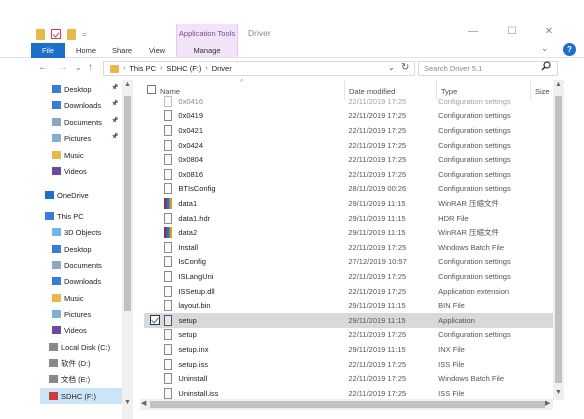 The image size is (584, 419). What do you see at coordinates (222, 68) in the screenshot?
I see `breadcrumb-driver: Driver` at bounding box center [222, 68].